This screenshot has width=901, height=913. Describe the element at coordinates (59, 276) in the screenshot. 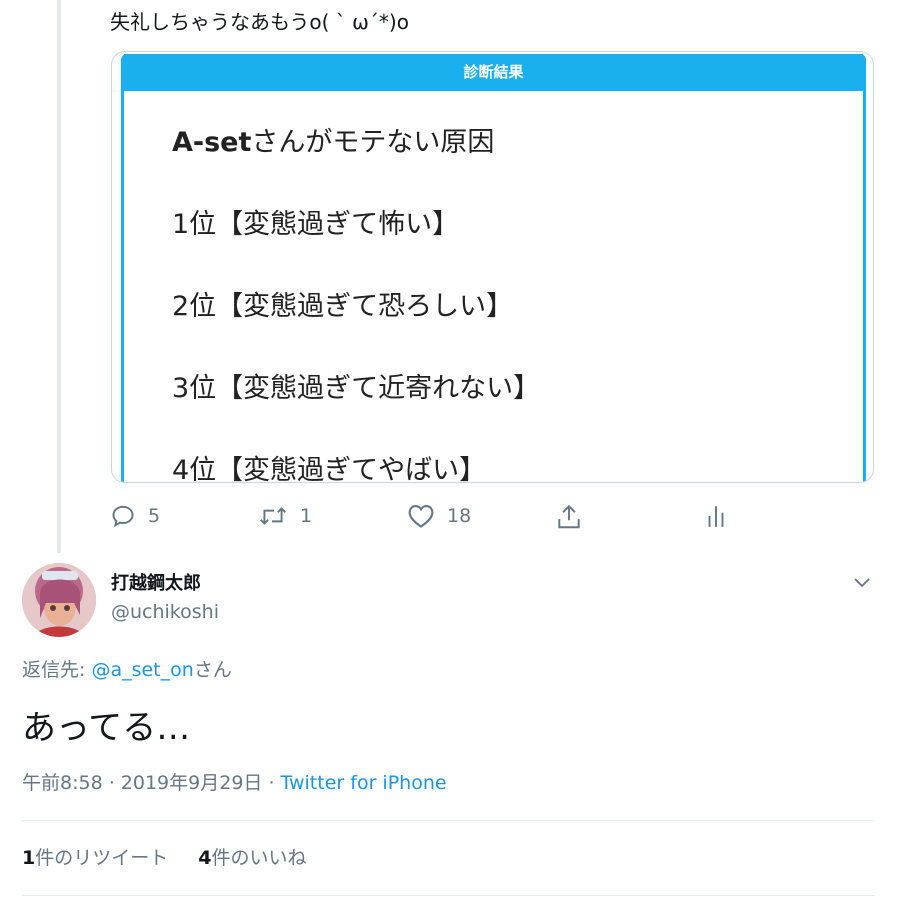

I see `thread-connector-line` at that location.